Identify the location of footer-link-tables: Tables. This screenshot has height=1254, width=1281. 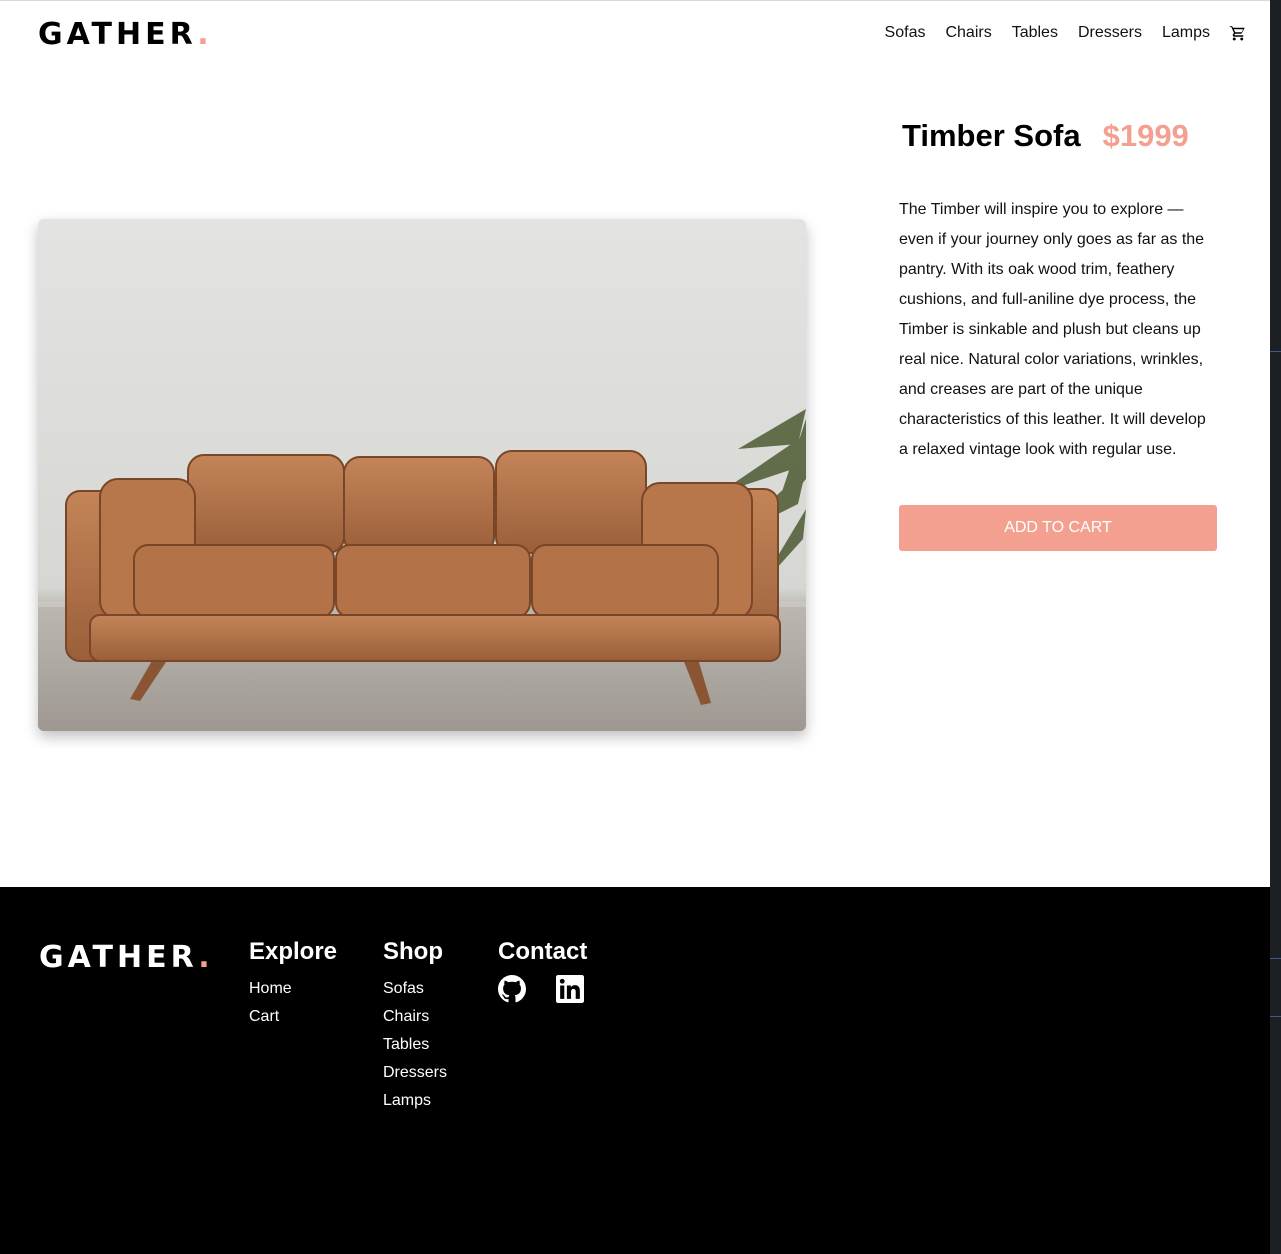
(415, 1045).